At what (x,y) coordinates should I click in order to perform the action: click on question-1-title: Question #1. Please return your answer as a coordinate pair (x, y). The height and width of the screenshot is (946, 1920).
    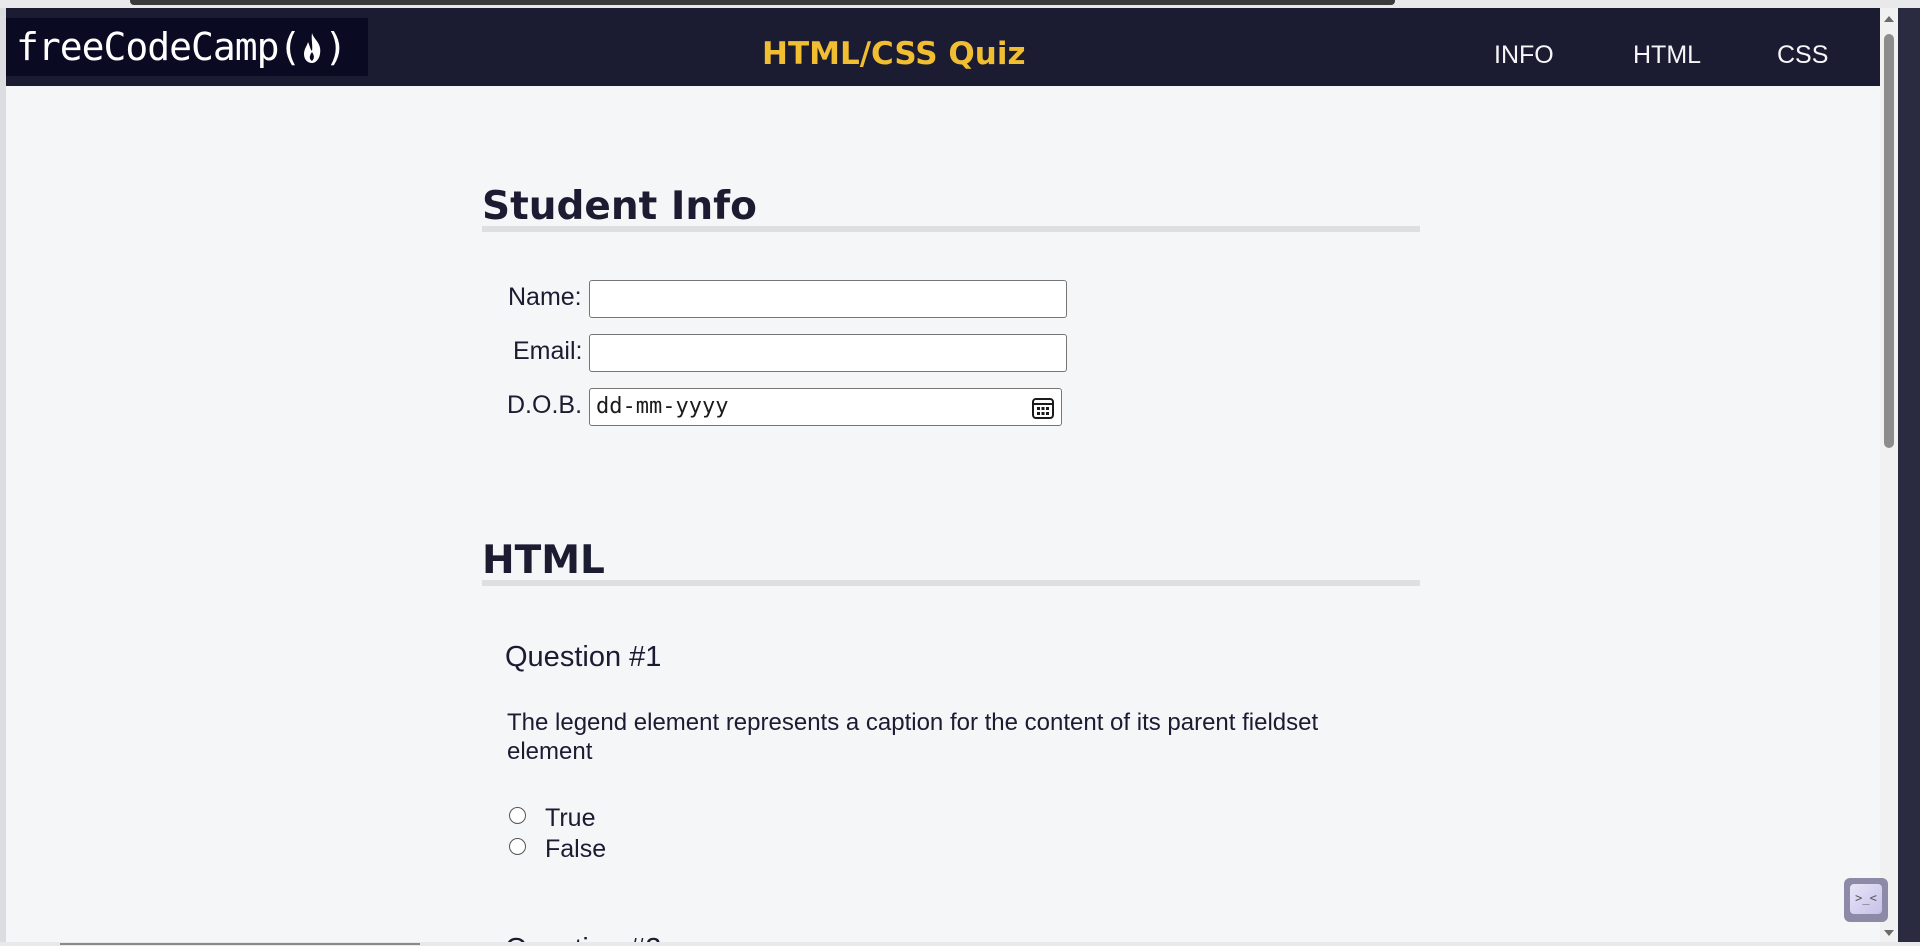
    Looking at the image, I should click on (583, 657).